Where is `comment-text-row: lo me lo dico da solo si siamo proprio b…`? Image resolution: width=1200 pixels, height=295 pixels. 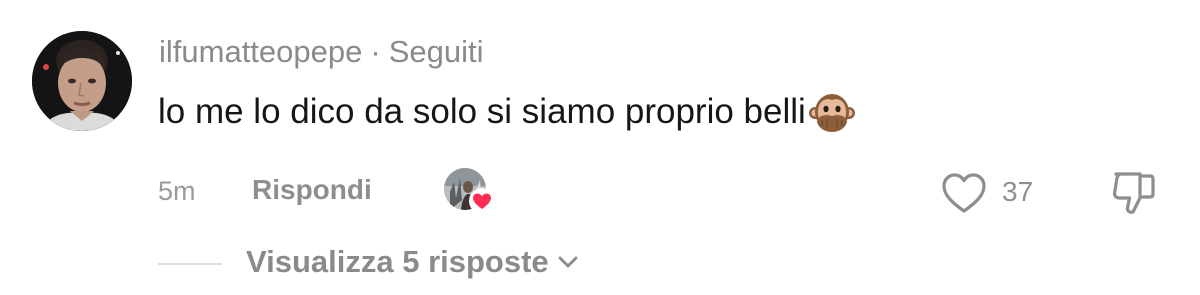 comment-text-row: lo me lo dico da solo si siamo proprio b… is located at coordinates (507, 112).